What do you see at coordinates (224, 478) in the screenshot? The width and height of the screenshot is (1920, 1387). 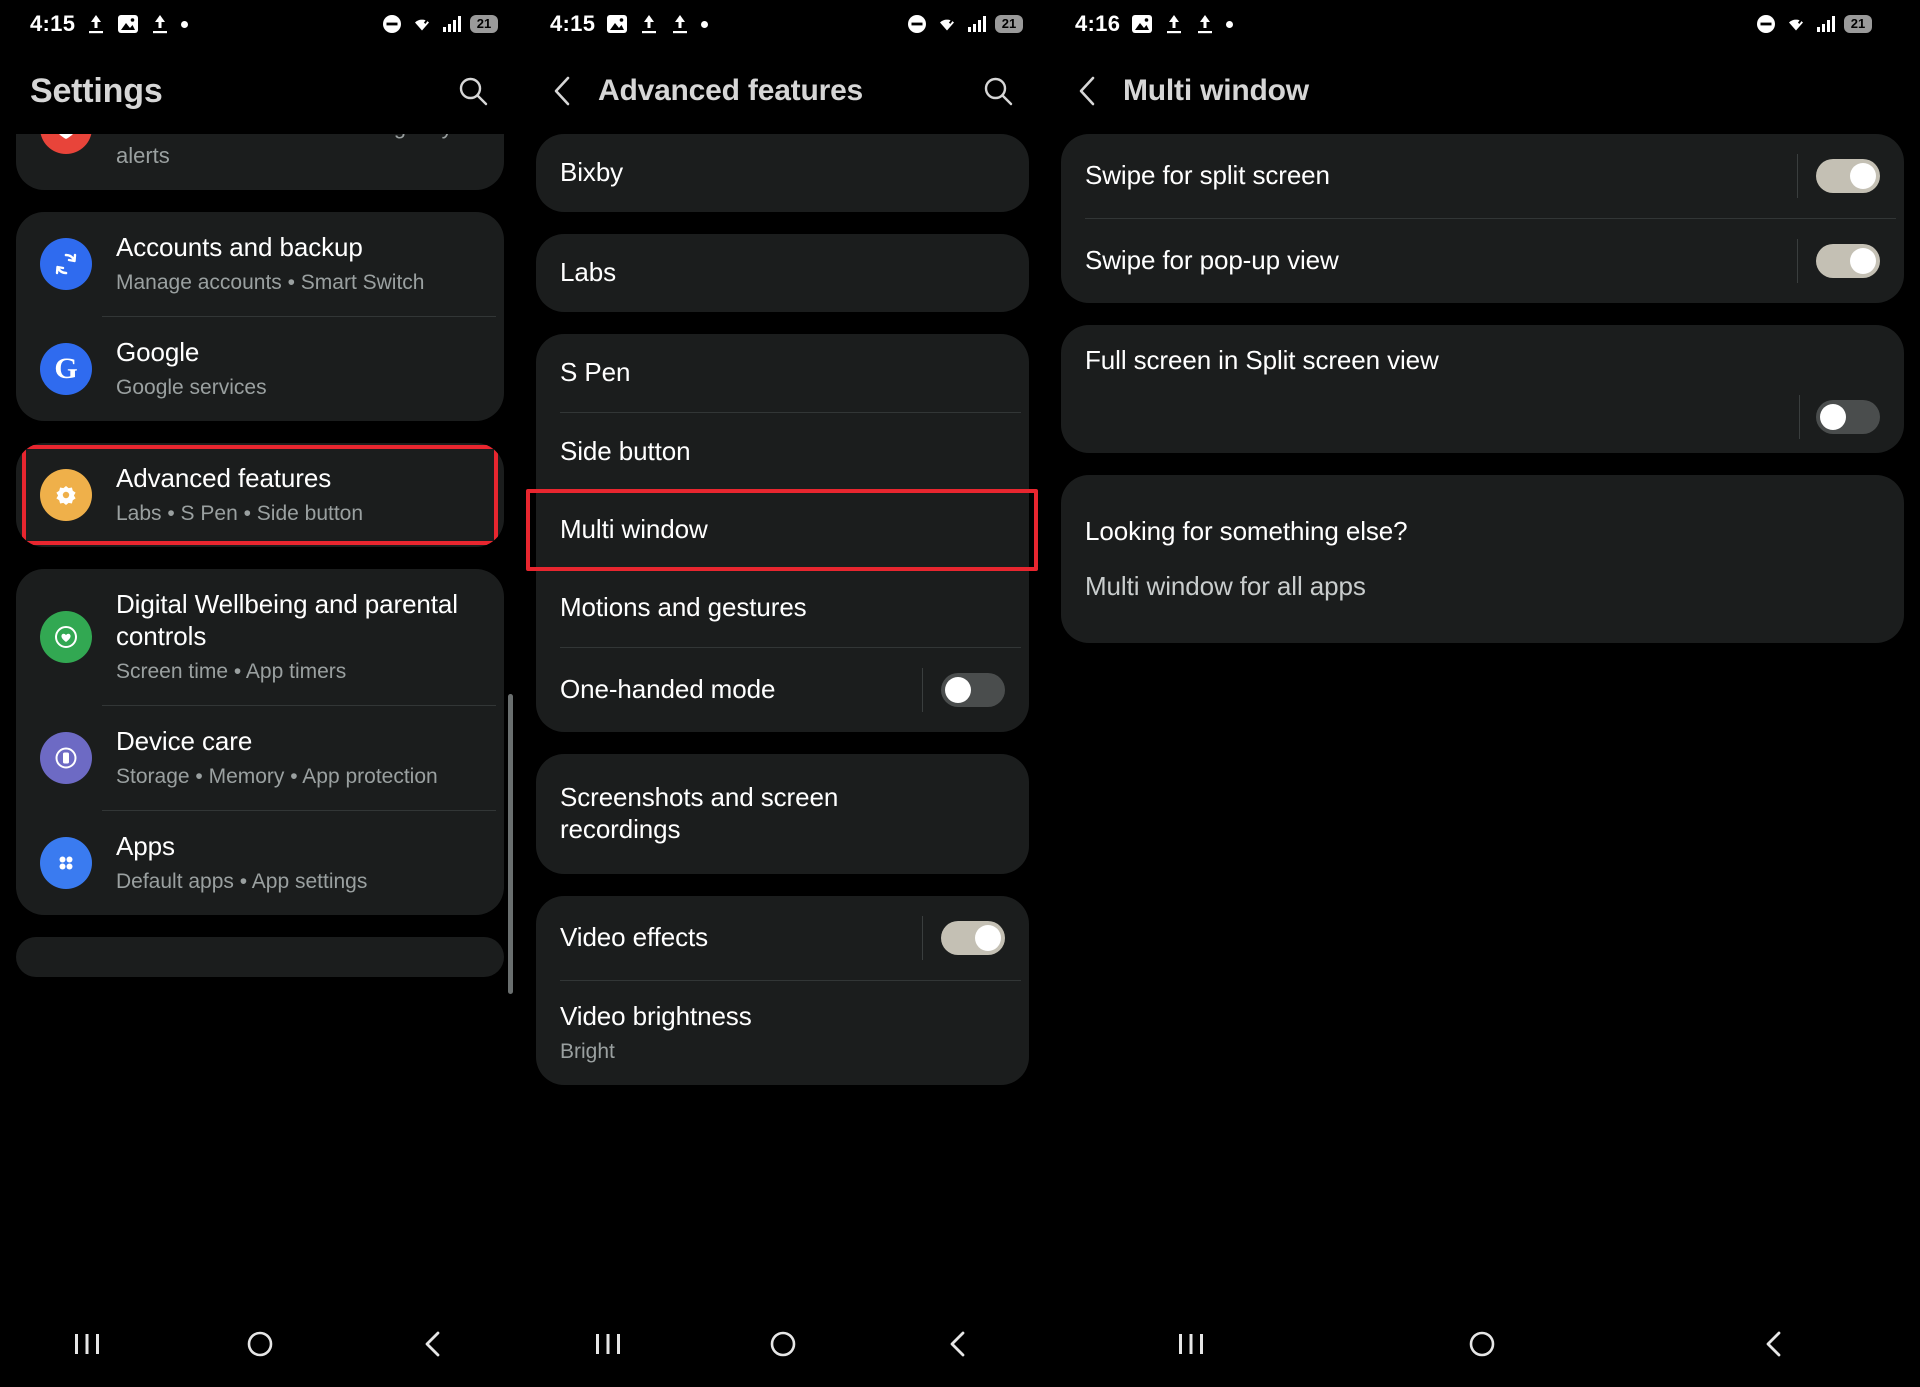 I see `list-item-title: Advanced features` at bounding box center [224, 478].